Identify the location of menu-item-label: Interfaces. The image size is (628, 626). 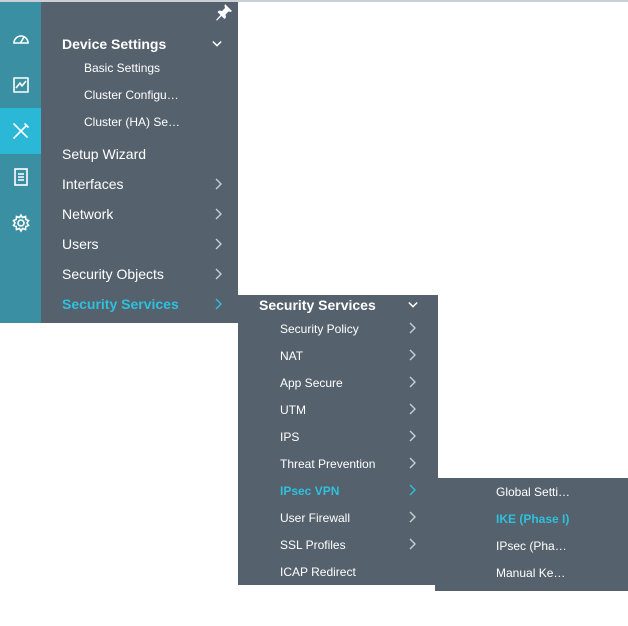
(93, 184).